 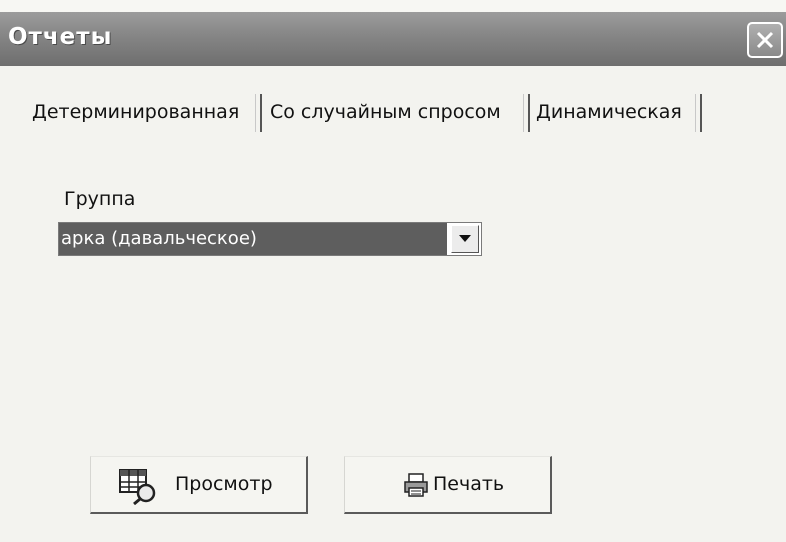 What do you see at coordinates (224, 484) in the screenshot?
I see `preview-label: Просмотр` at bounding box center [224, 484].